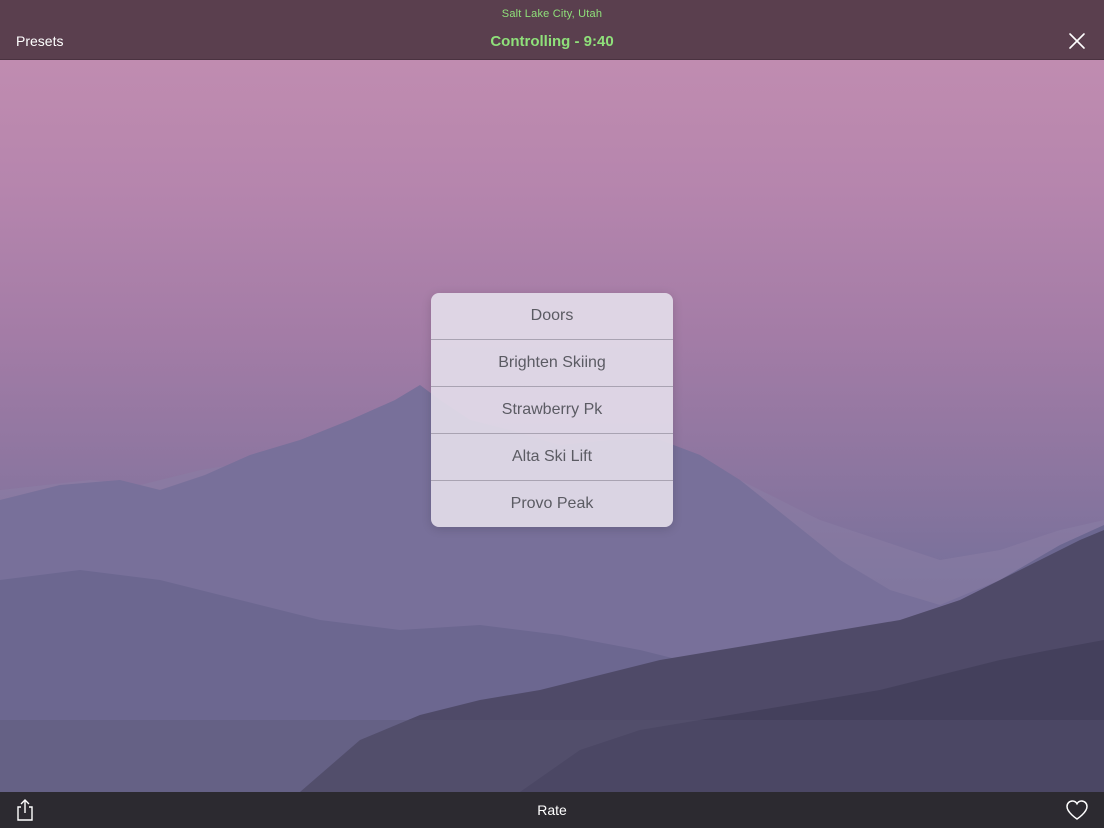  I want to click on preset-item-brighten-skiing: Brighten Skiing, so click(552, 363).